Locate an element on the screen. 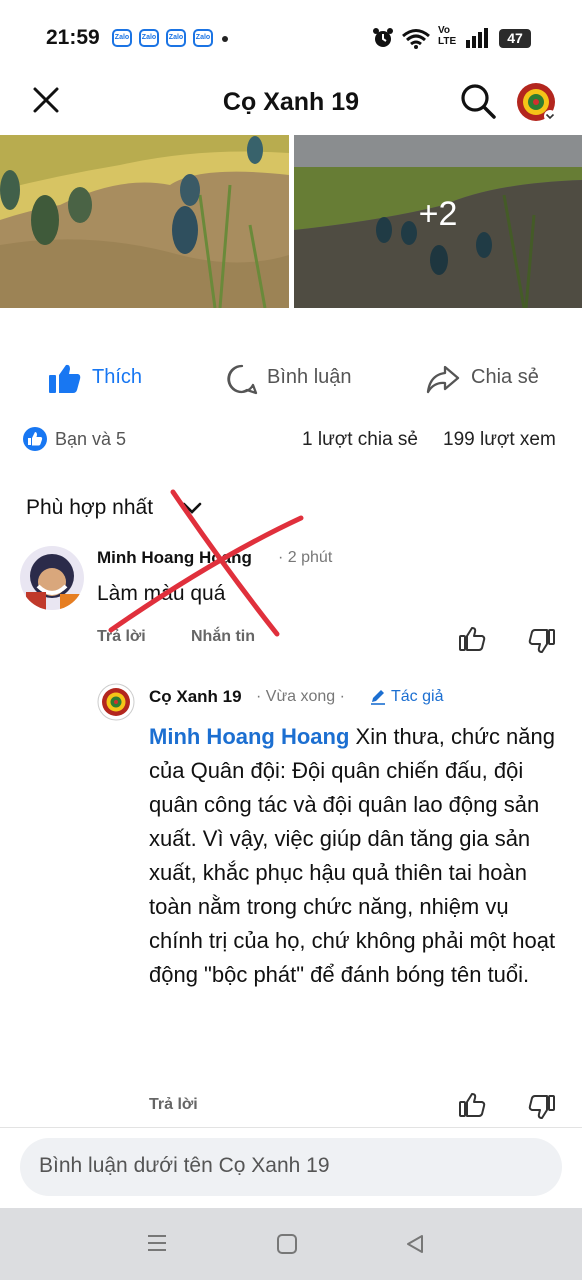 This screenshot has height=1280, width=582. page-reply-avatar is located at coordinates (116, 702).